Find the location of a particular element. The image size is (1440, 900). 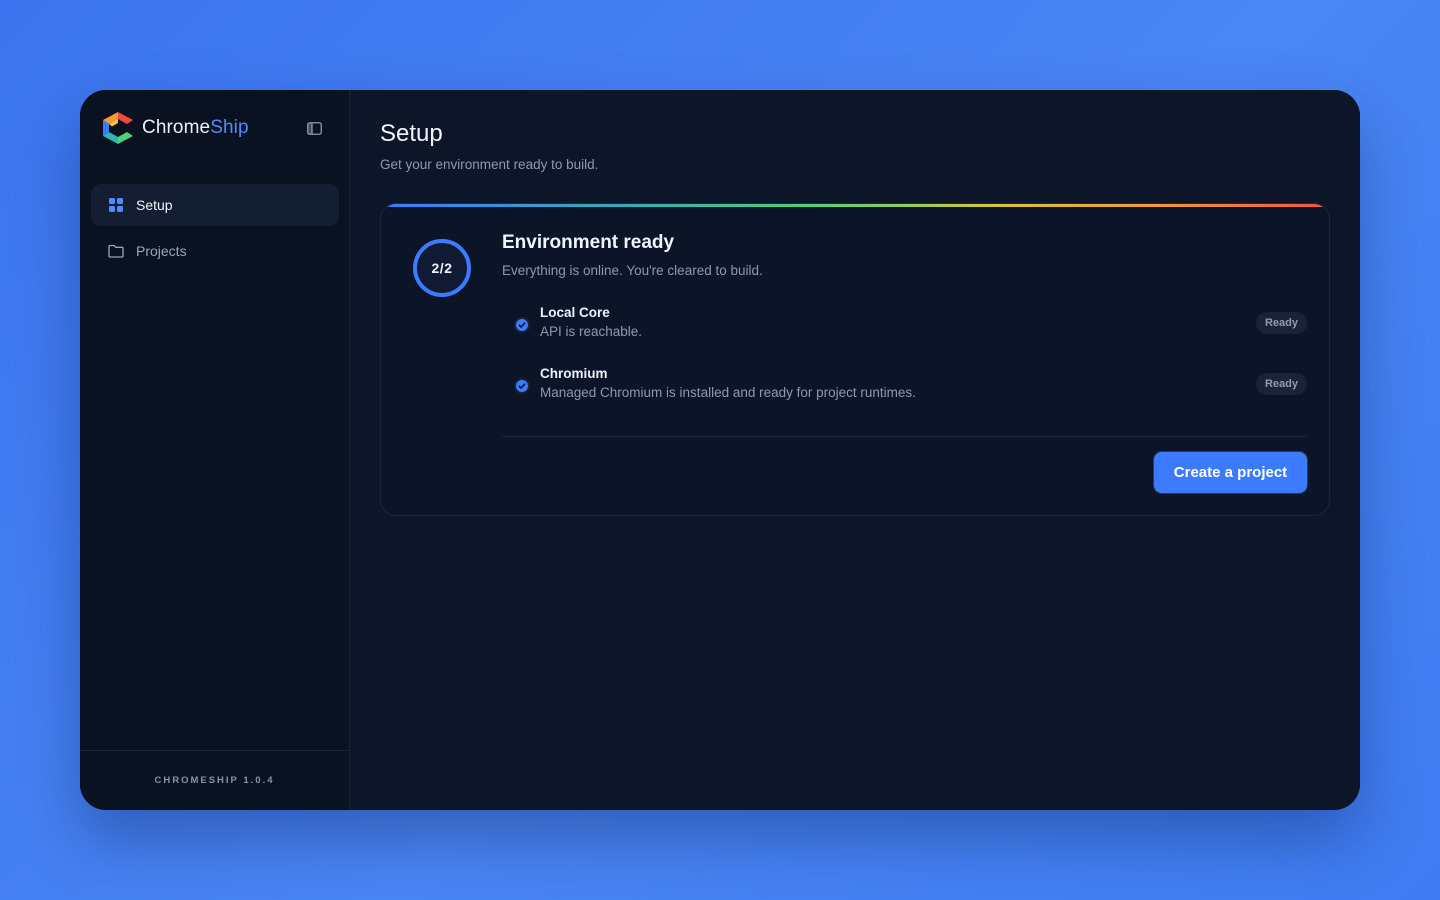

sidebar-item-label: Setup is located at coordinates (154, 205).